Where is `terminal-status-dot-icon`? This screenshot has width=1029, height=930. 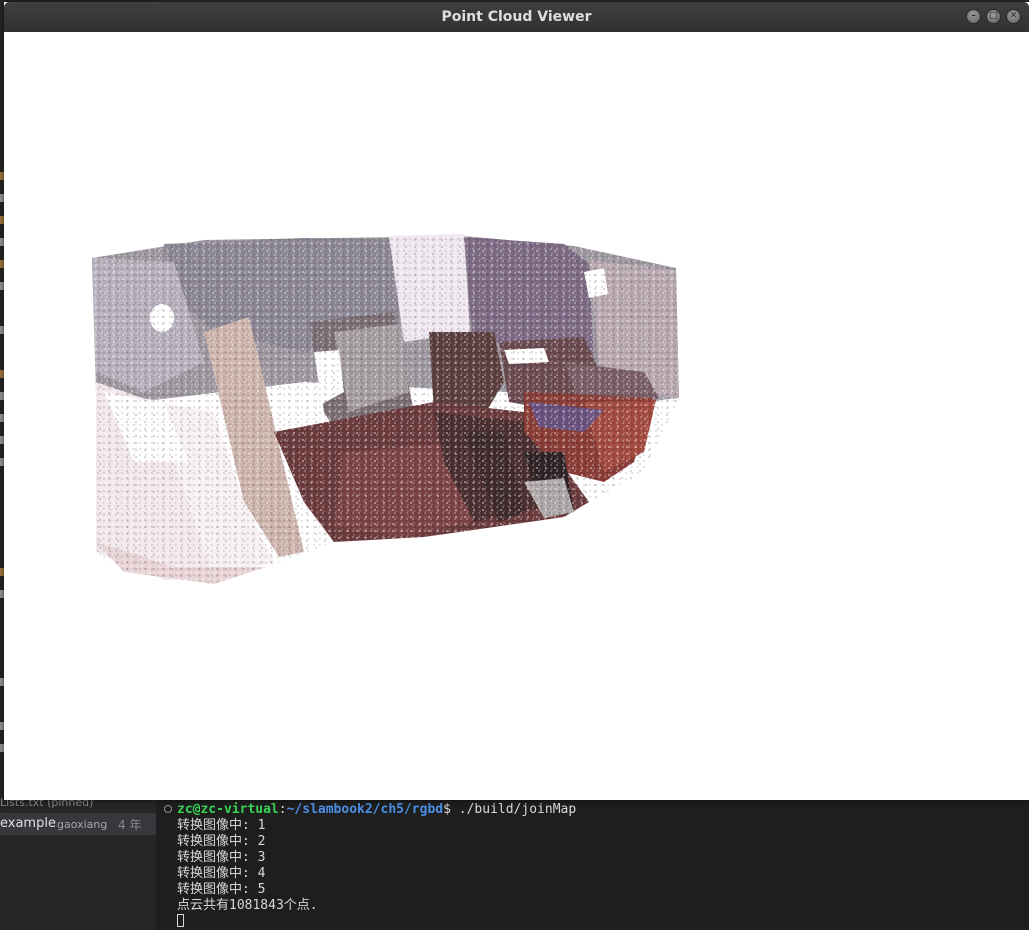 terminal-status-dot-icon is located at coordinates (168, 809).